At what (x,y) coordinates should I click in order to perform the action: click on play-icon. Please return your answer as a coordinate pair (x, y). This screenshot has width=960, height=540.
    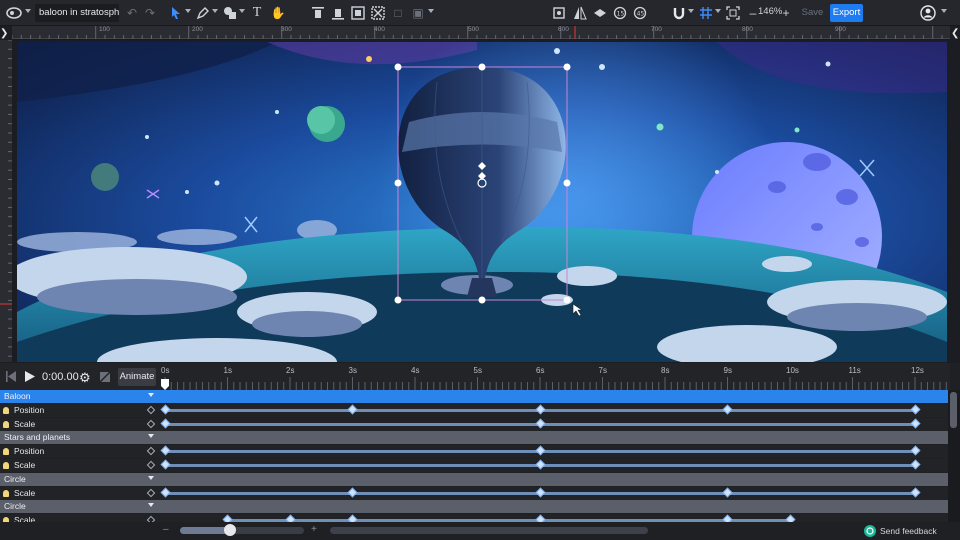
    Looking at the image, I should click on (30, 378).